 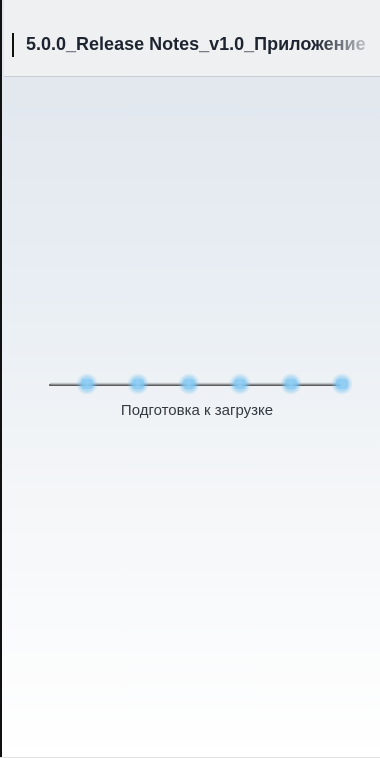 I want to click on loading-indicator, so click(x=200, y=384).